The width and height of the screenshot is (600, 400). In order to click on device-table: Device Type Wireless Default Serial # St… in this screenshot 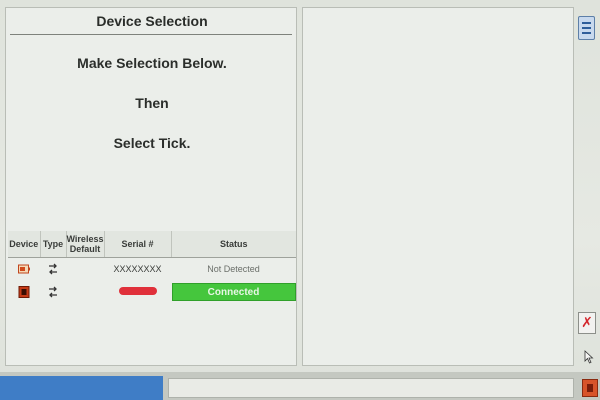, I will do `click(152, 267)`.